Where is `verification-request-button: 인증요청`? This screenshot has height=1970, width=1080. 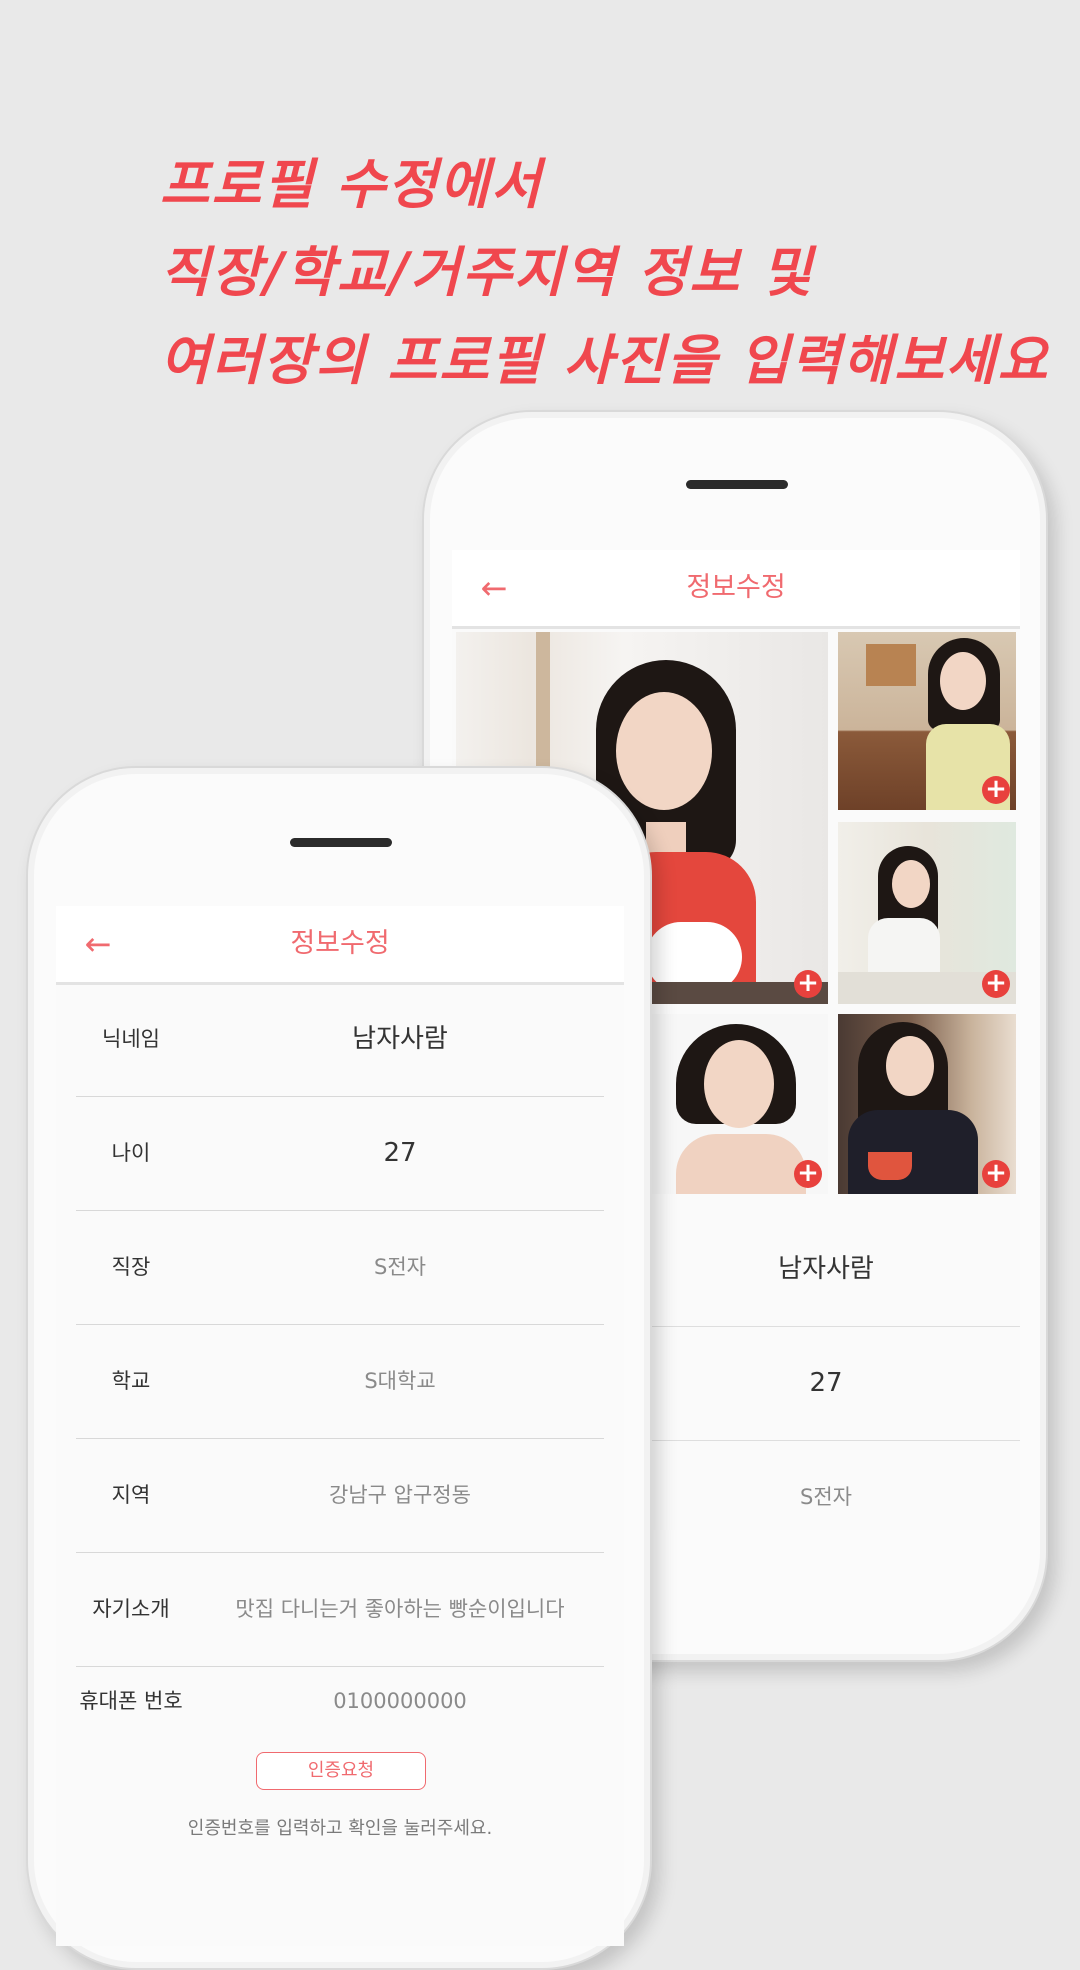
verification-request-button: 인증요청 is located at coordinates (341, 1771).